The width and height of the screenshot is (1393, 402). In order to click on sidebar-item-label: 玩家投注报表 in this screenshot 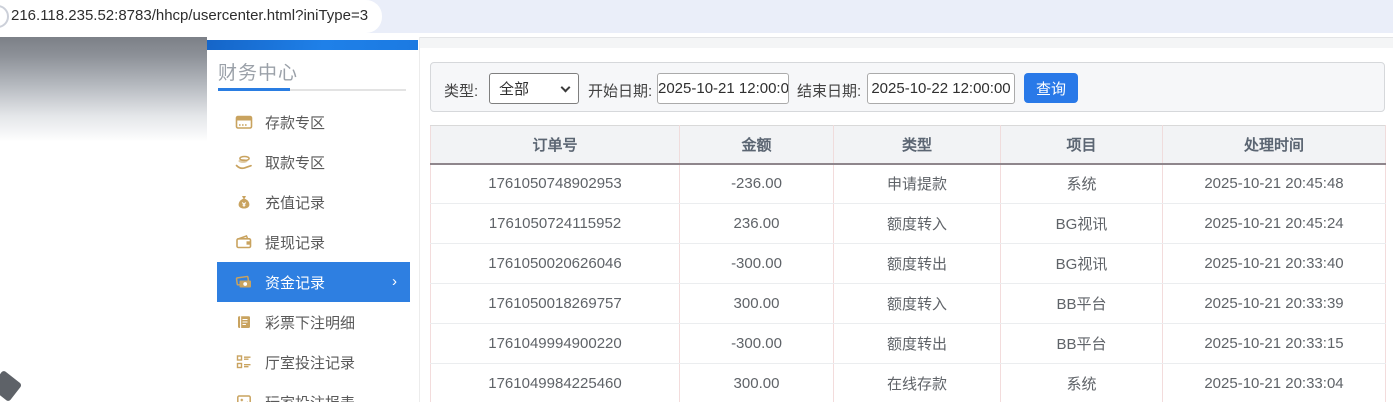, I will do `click(310, 397)`.